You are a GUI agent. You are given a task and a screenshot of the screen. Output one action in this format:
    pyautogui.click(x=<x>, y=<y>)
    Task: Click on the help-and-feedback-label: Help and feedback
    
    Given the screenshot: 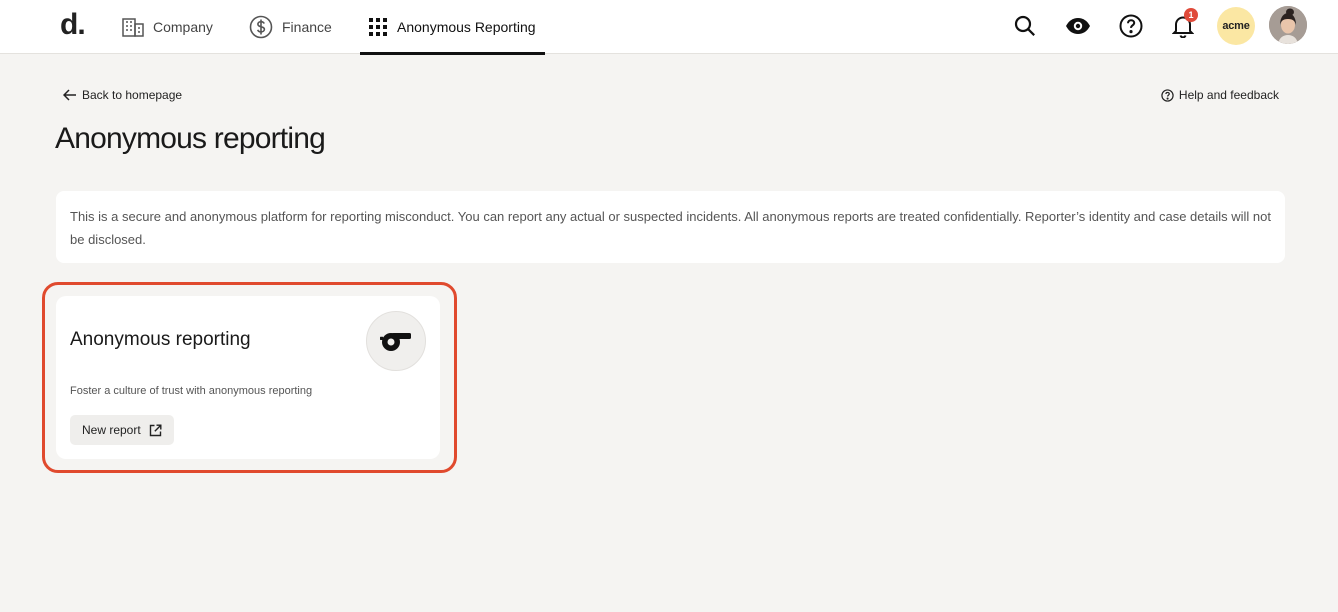 What is the action you would take?
    pyautogui.click(x=1228, y=95)
    